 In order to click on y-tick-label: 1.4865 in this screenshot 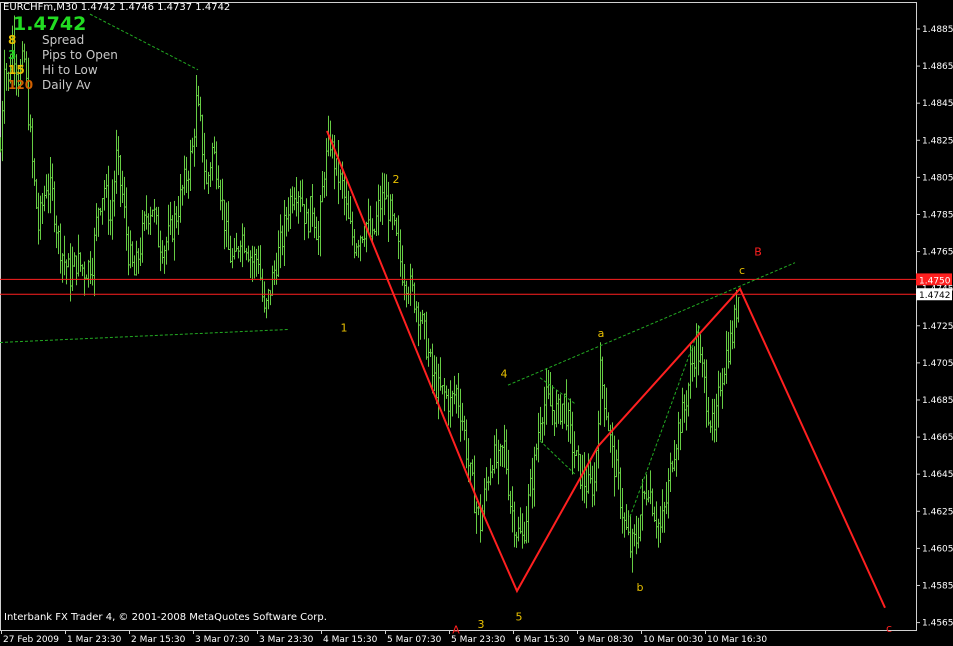, I will do `click(937, 67)`.